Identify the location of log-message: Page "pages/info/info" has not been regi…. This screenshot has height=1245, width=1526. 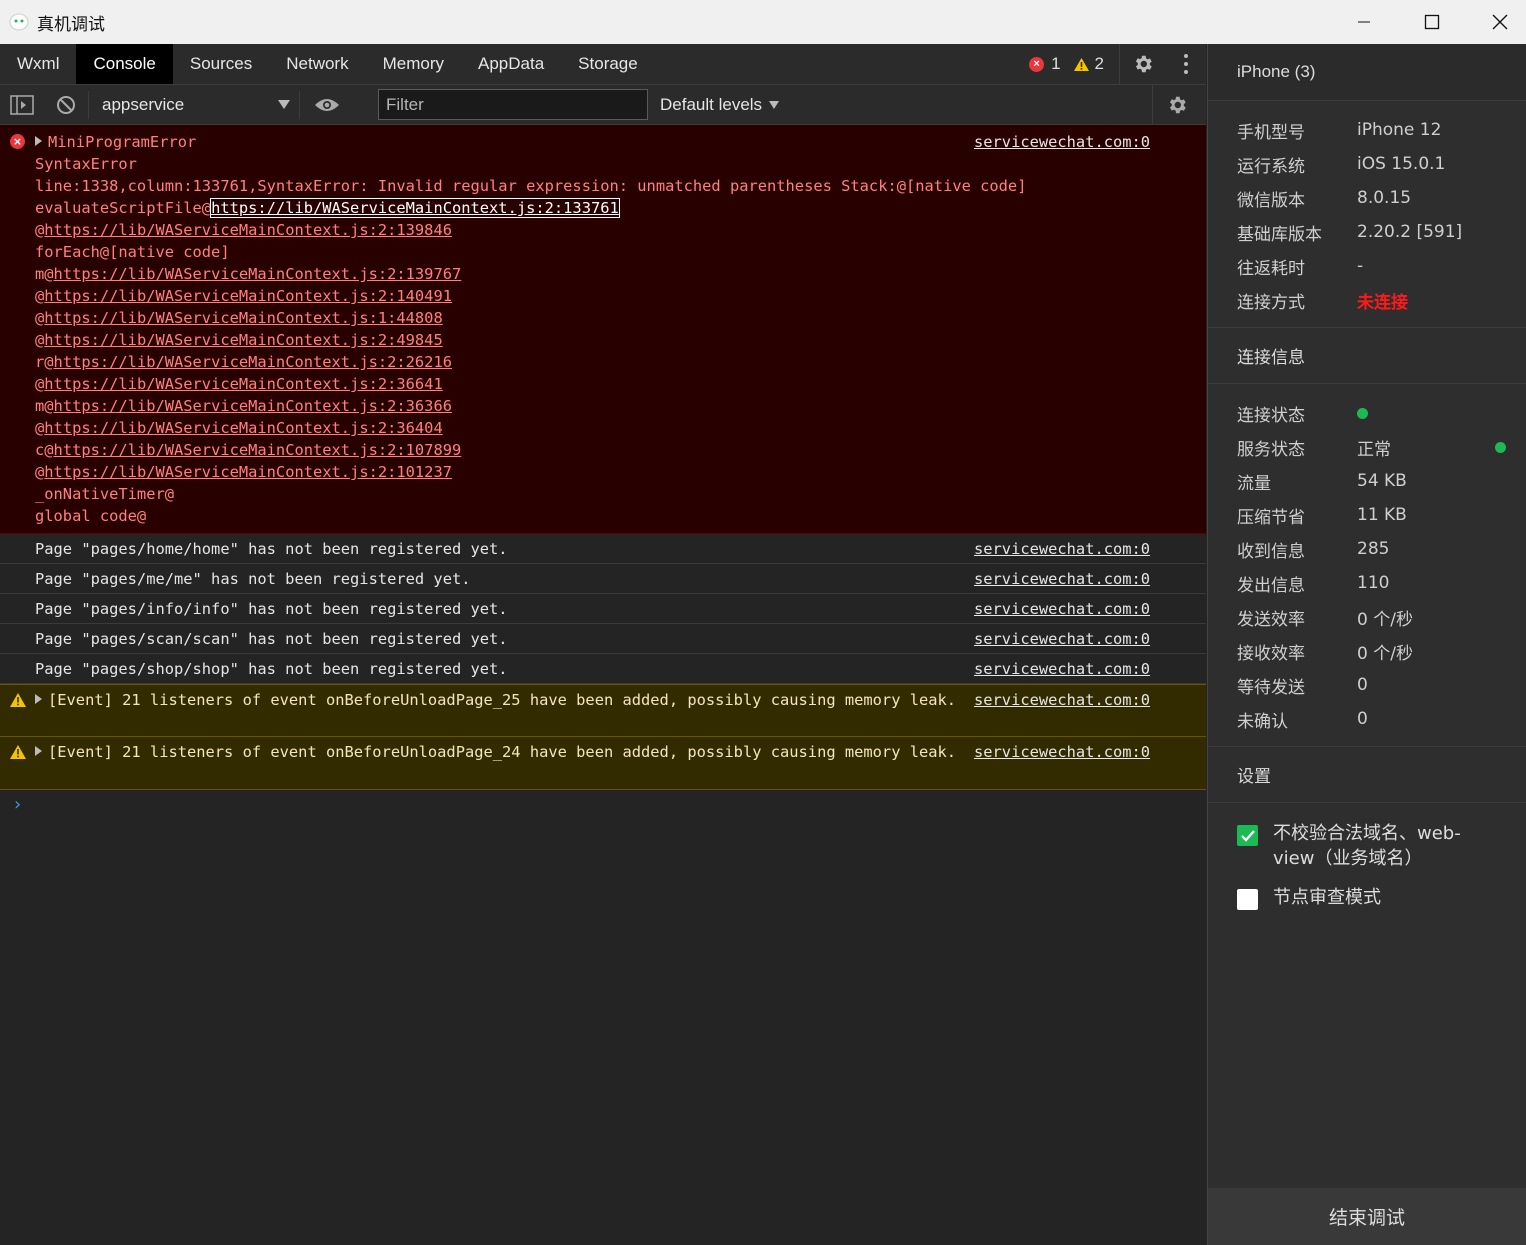
(603, 609).